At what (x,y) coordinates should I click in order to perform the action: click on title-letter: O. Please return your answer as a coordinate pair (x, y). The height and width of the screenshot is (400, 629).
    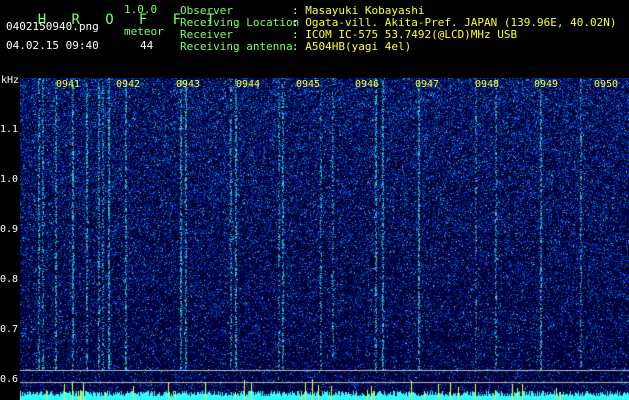
    Looking at the image, I should click on (109, 20).